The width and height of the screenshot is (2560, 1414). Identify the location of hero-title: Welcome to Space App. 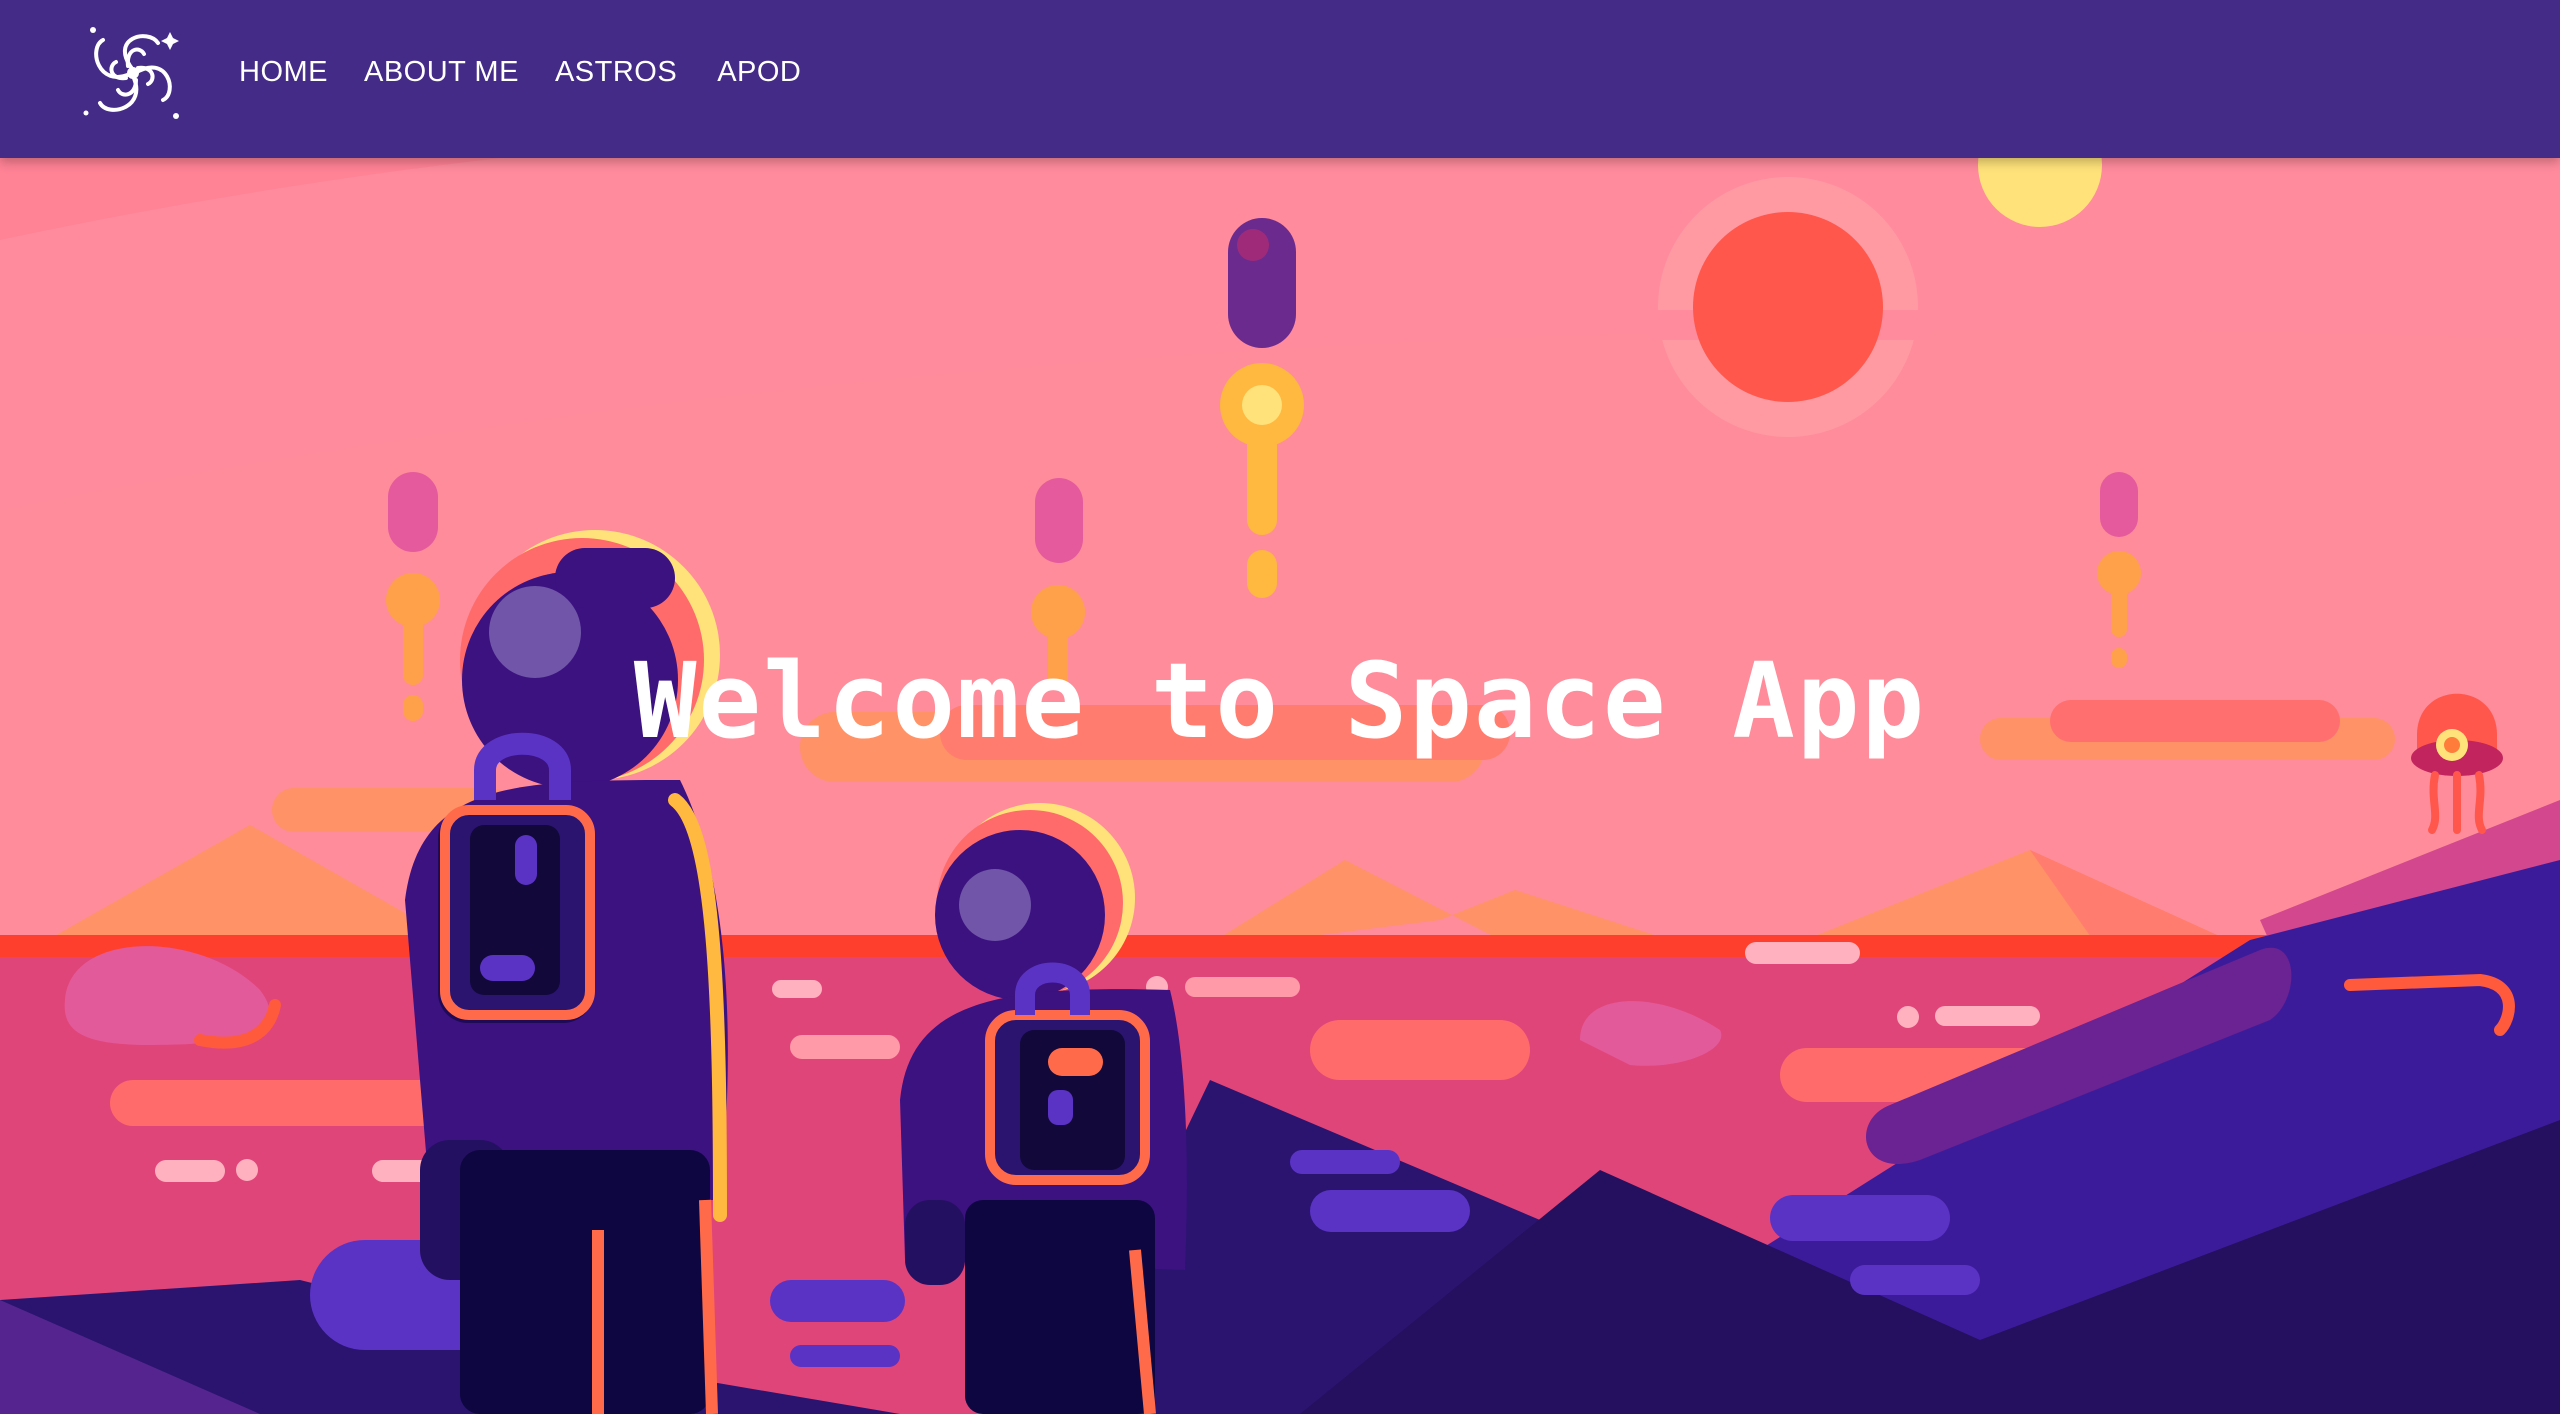
(1280, 701).